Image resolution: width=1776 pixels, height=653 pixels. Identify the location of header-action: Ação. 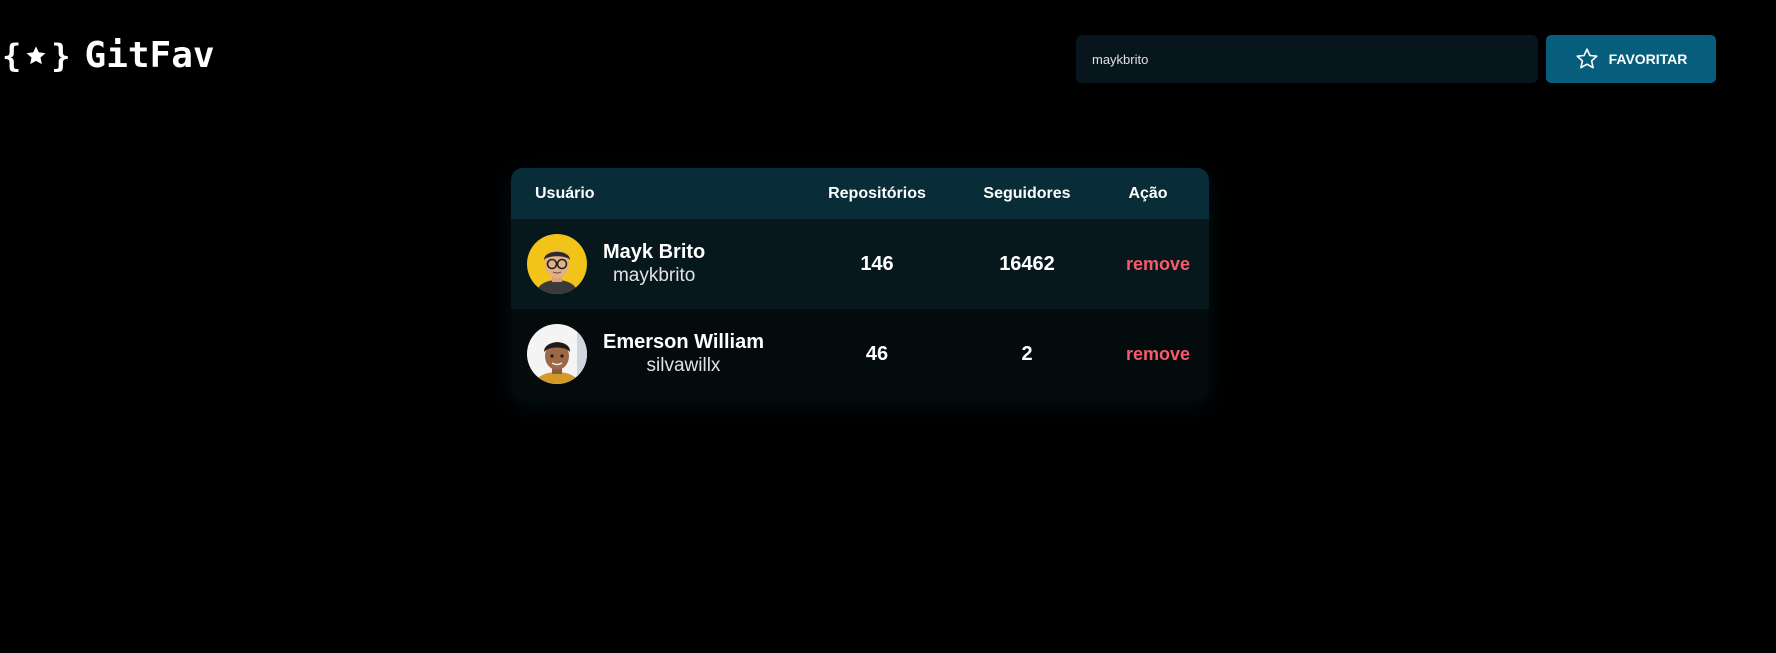
(1148, 193).